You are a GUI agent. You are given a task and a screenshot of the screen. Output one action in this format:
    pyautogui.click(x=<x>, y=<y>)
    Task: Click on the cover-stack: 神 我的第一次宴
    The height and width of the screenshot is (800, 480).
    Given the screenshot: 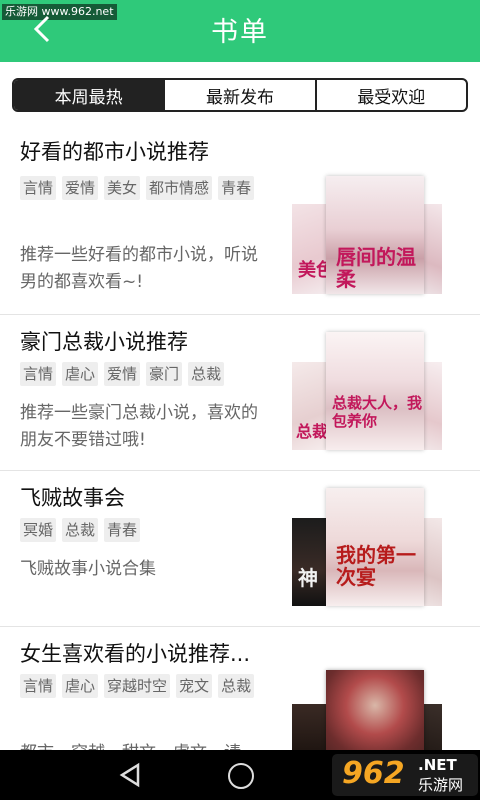 What is the action you would take?
    pyautogui.click(x=367, y=547)
    